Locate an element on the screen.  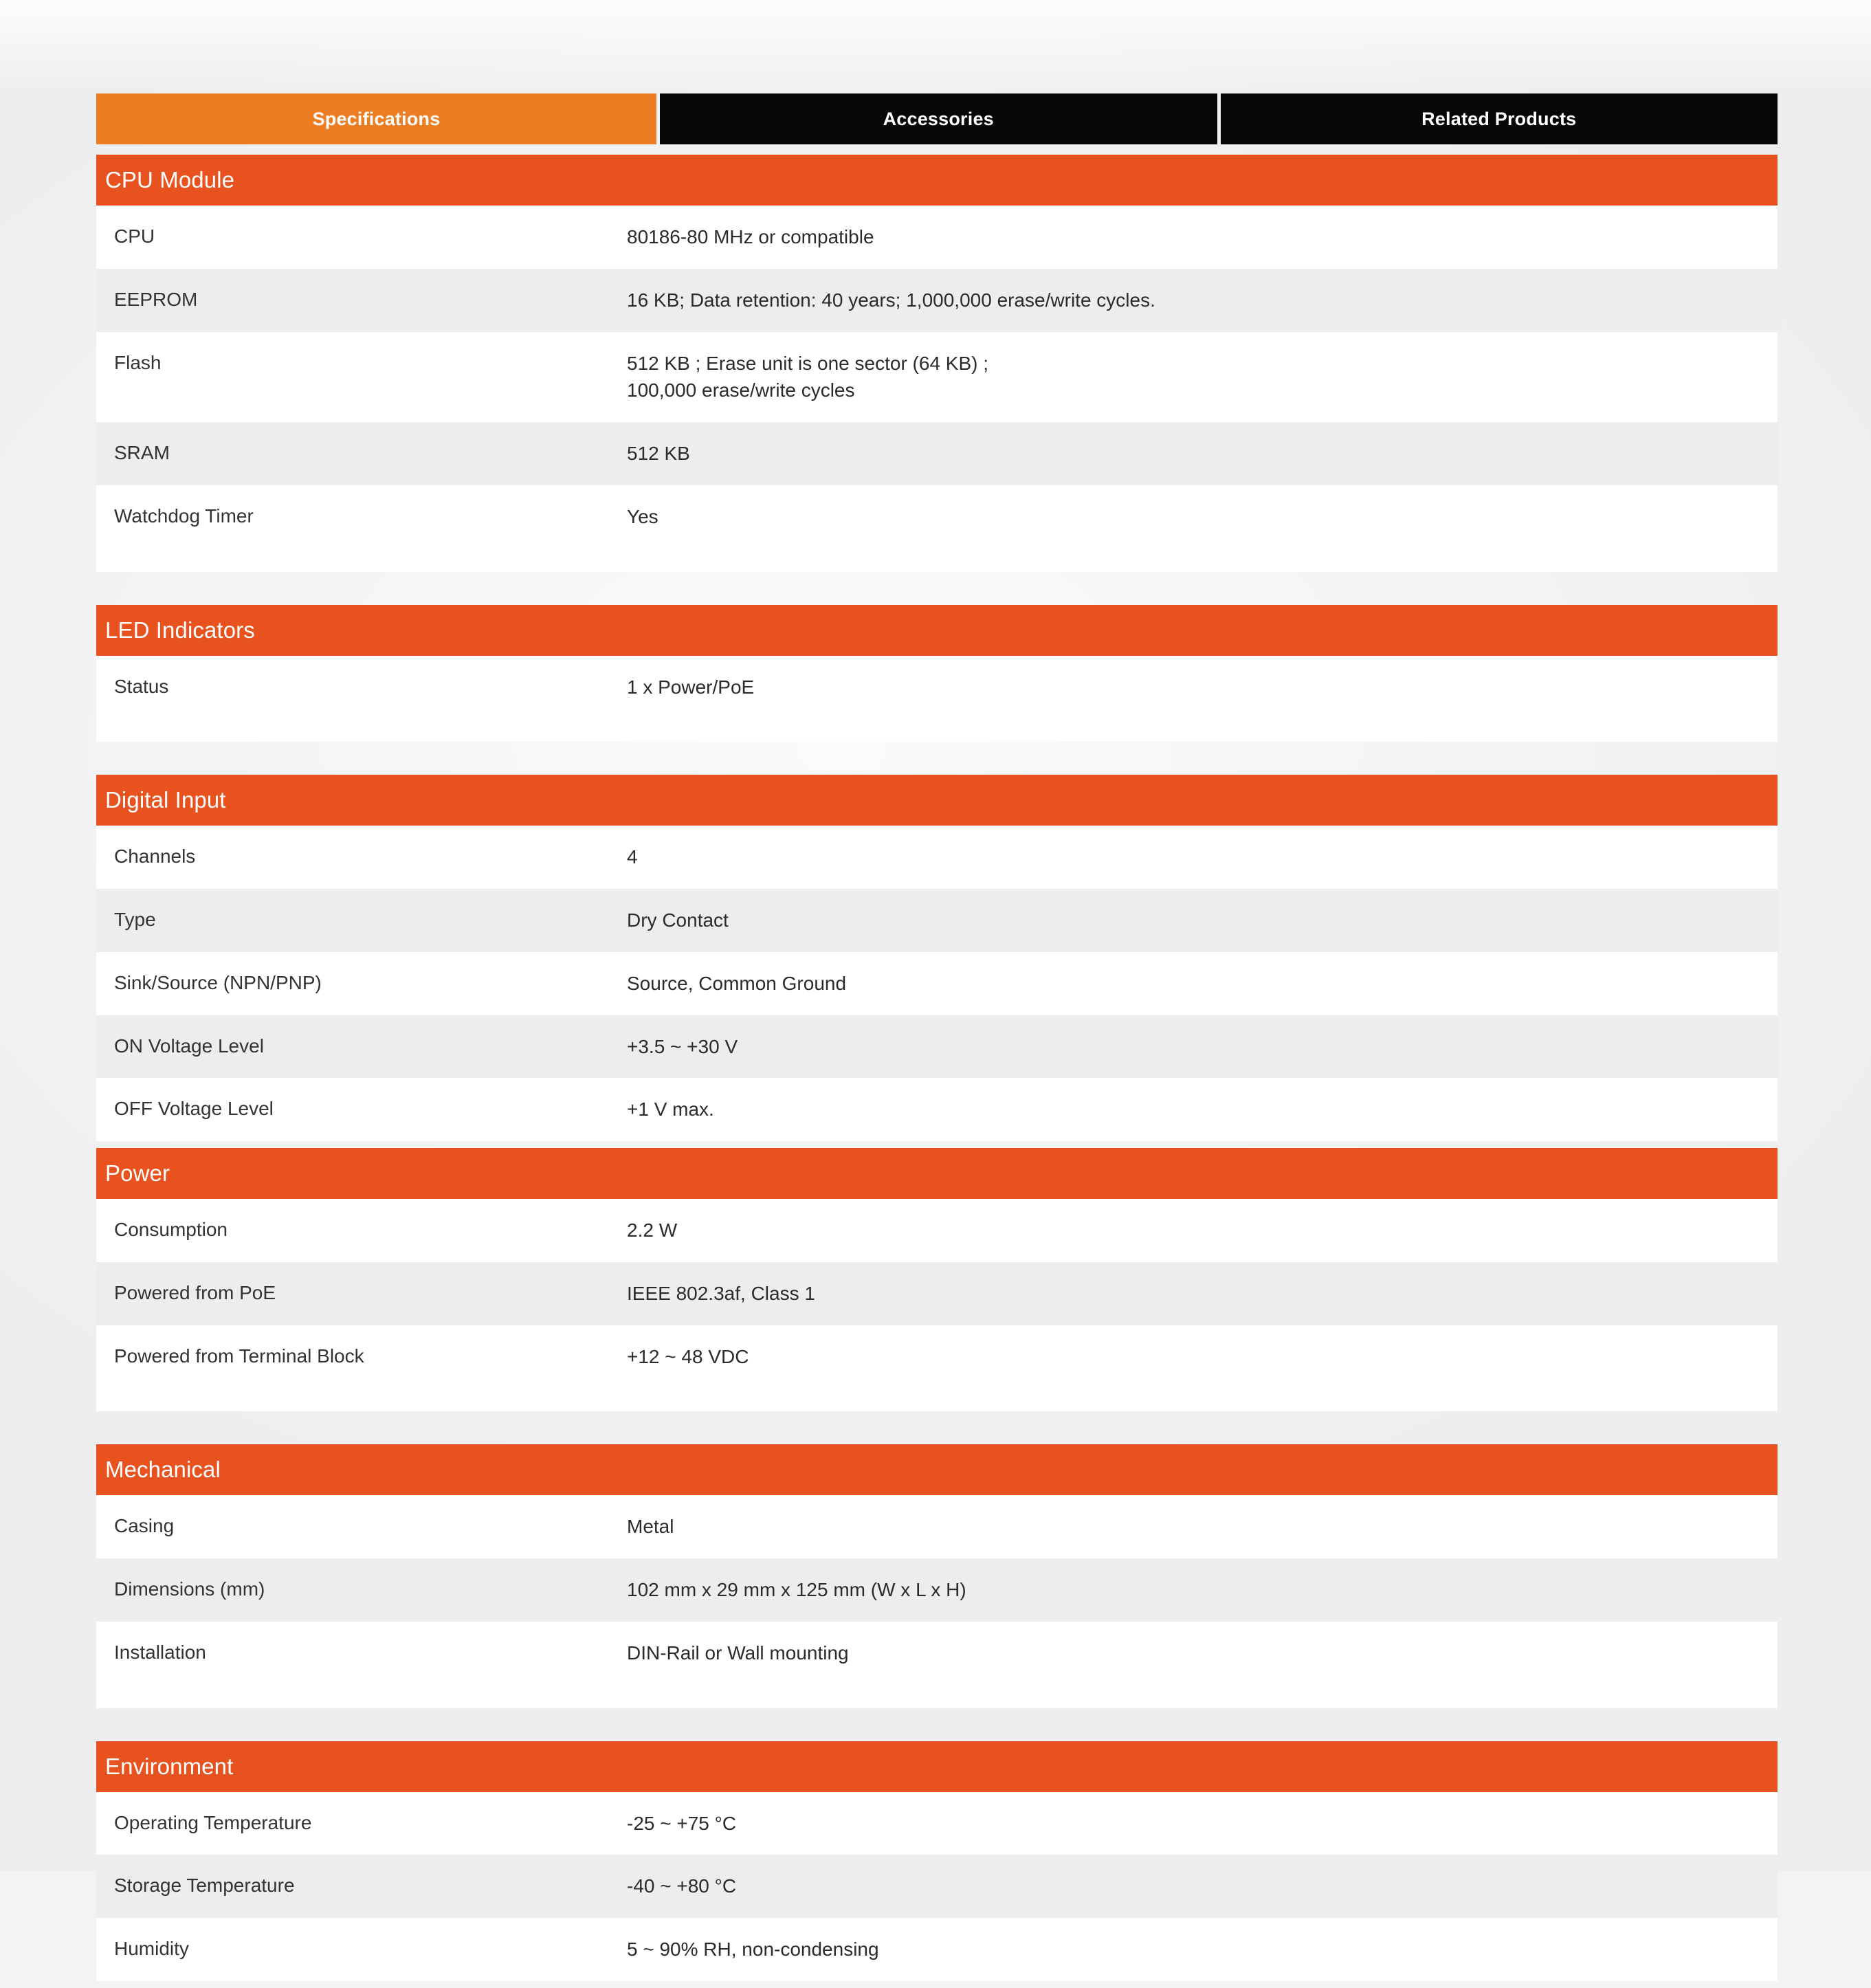
section-title: Power is located at coordinates (137, 1173).